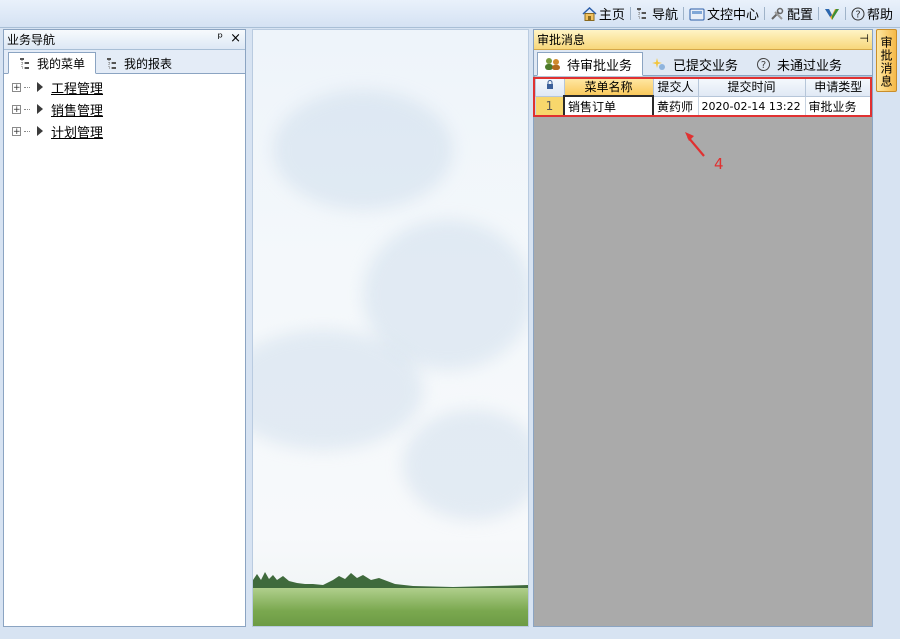  Describe the element at coordinates (675, 86) in the screenshot. I see `column-header-submitter: 提交人` at that location.